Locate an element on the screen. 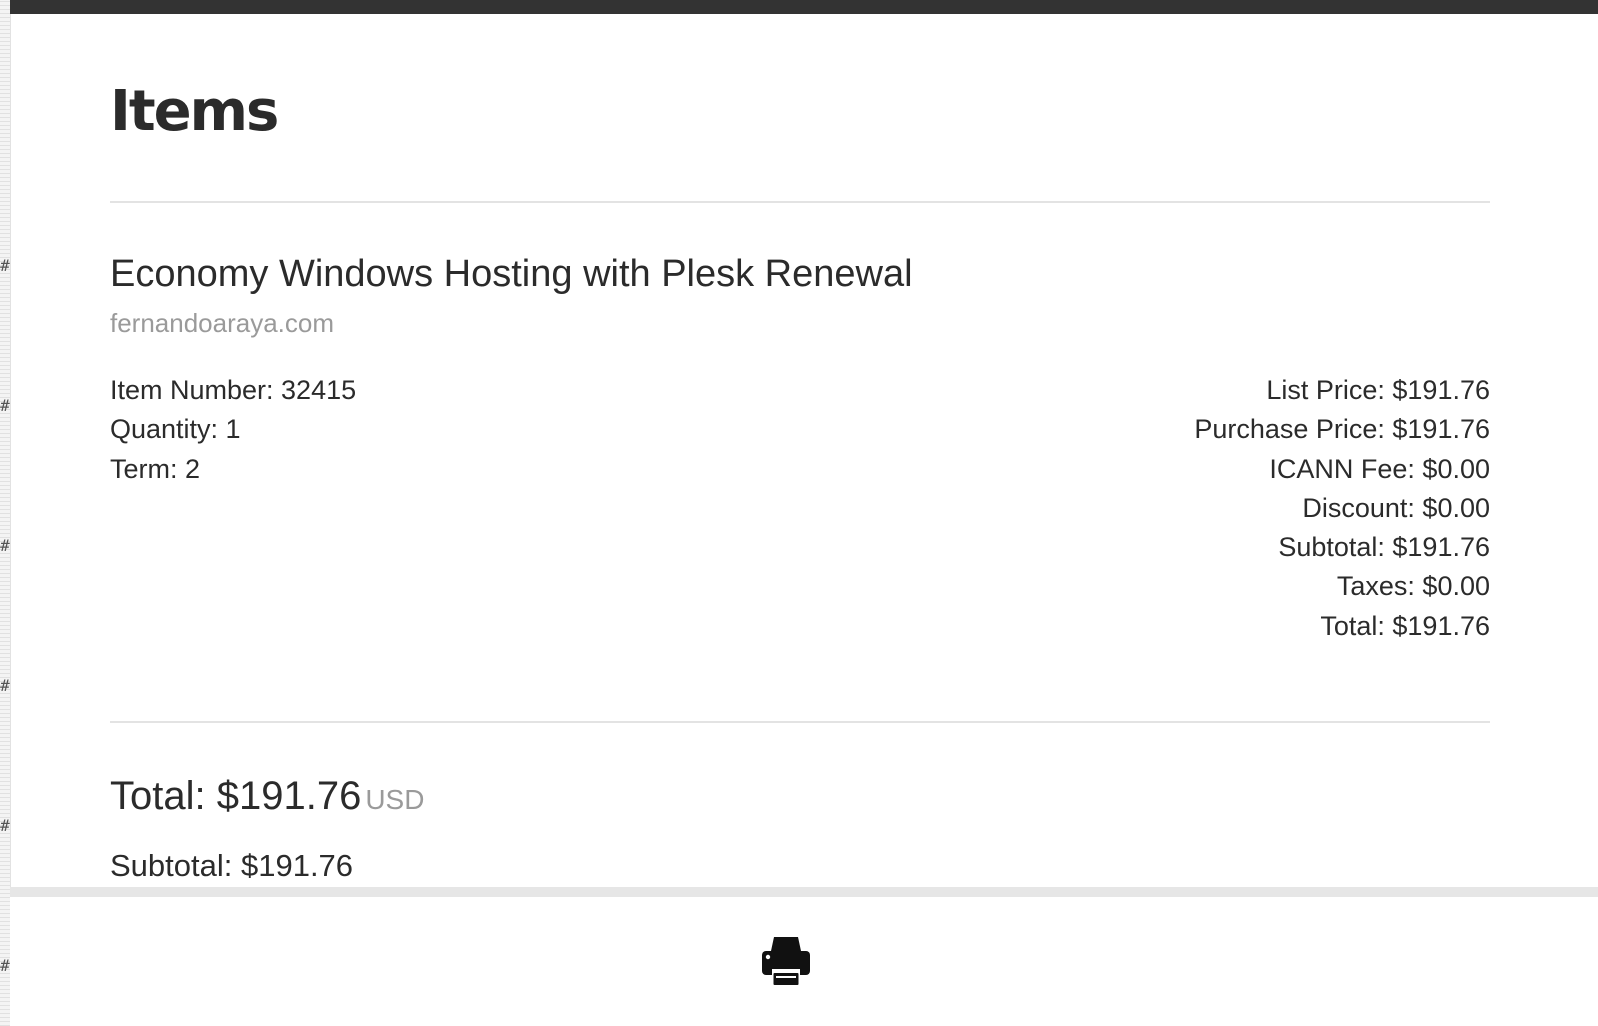 The height and width of the screenshot is (1026, 1598). order-total-amount: Total: $191.76 is located at coordinates (236, 796).